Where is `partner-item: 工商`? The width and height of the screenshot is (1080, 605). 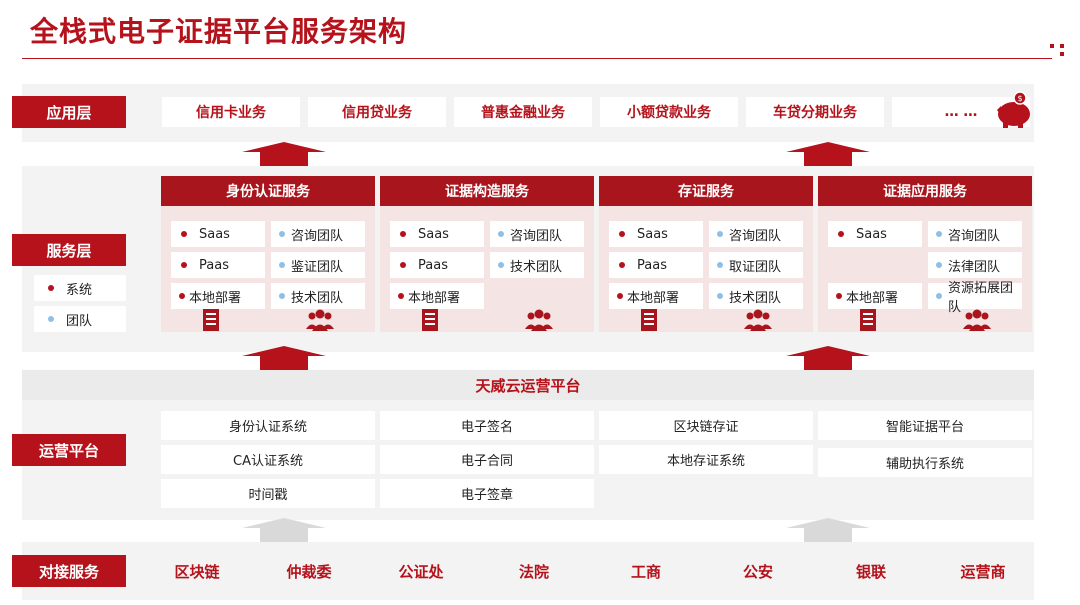 partner-item: 工商 is located at coordinates (645, 571).